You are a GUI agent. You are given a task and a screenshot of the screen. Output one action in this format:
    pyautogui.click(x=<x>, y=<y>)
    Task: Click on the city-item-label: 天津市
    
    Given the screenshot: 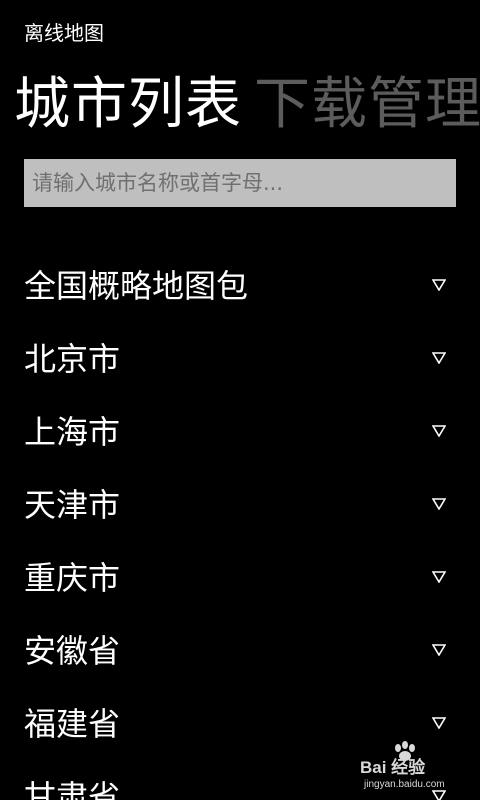 What is the action you would take?
    pyautogui.click(x=72, y=505)
    